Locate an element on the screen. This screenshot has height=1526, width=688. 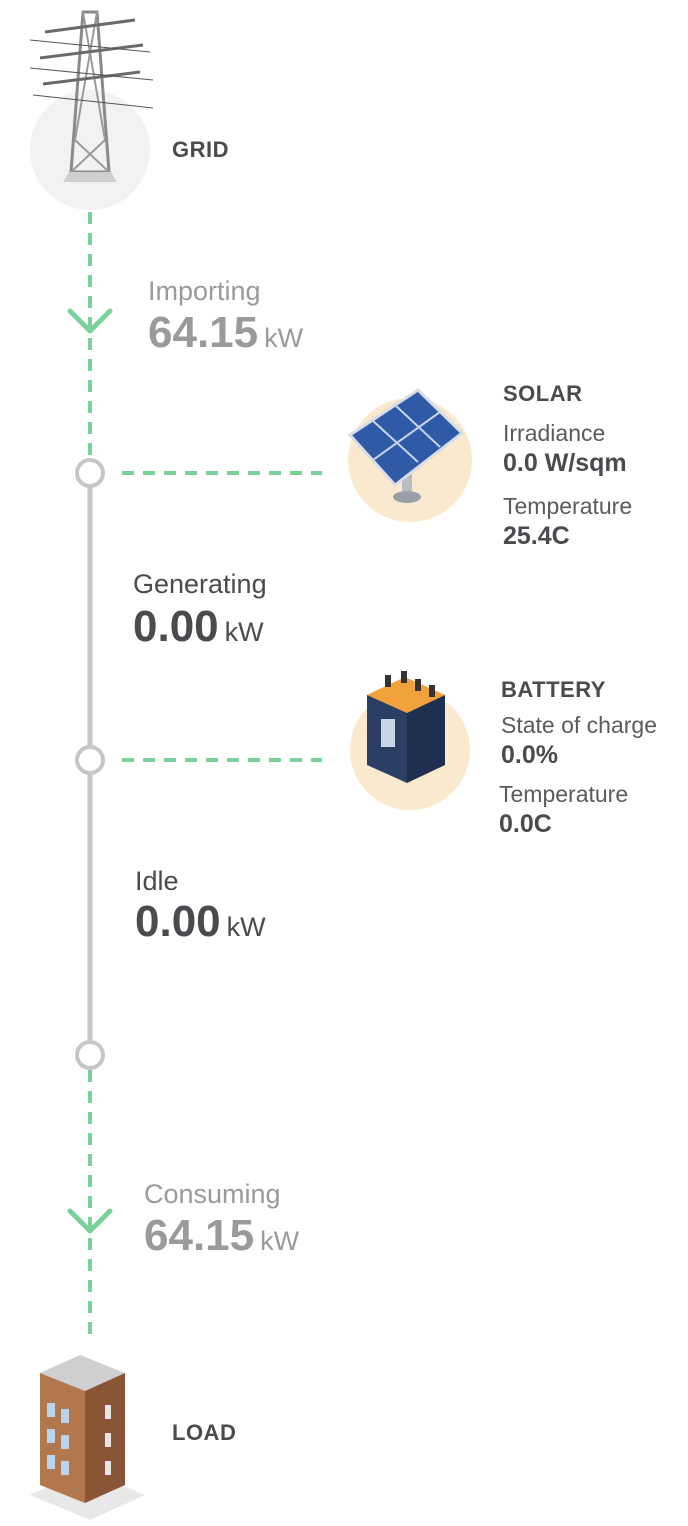
consuming-value-row: 64.15 kW is located at coordinates (221, 1236).